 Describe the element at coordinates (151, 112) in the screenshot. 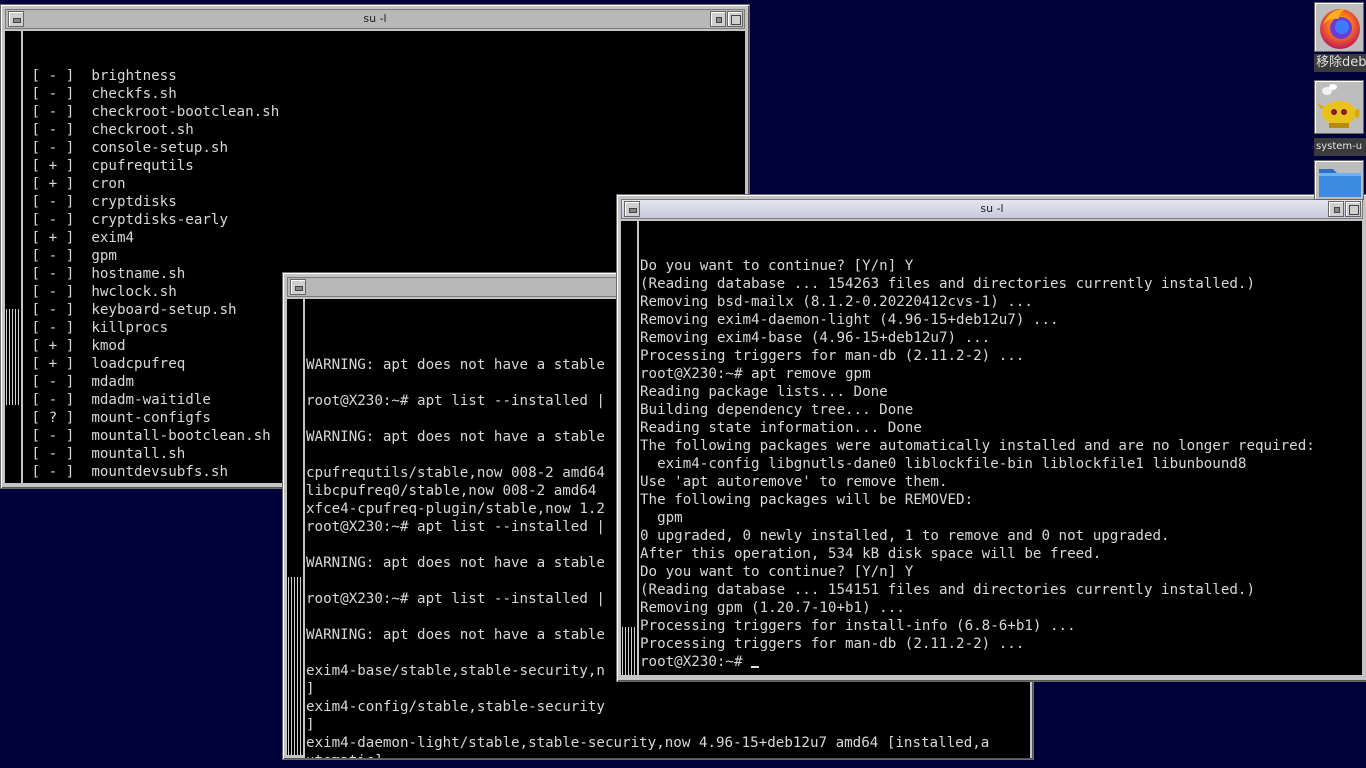

I see `terminal-line: [ - ] checkroot-bootclean.sh` at that location.